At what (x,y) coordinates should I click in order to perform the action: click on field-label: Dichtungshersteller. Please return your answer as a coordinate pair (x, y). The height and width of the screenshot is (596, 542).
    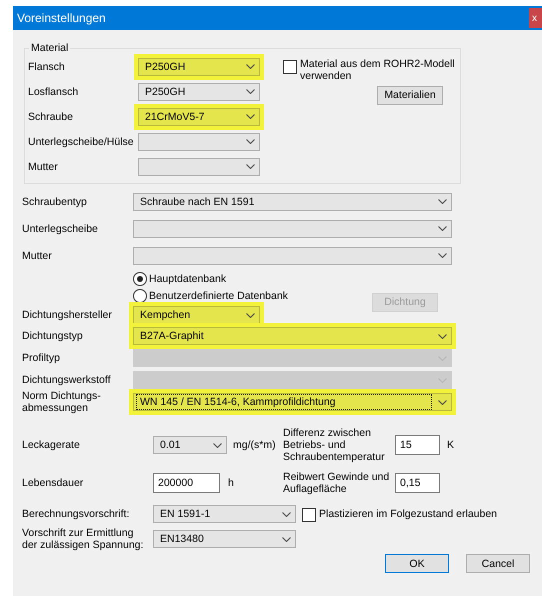
    Looking at the image, I should click on (67, 315).